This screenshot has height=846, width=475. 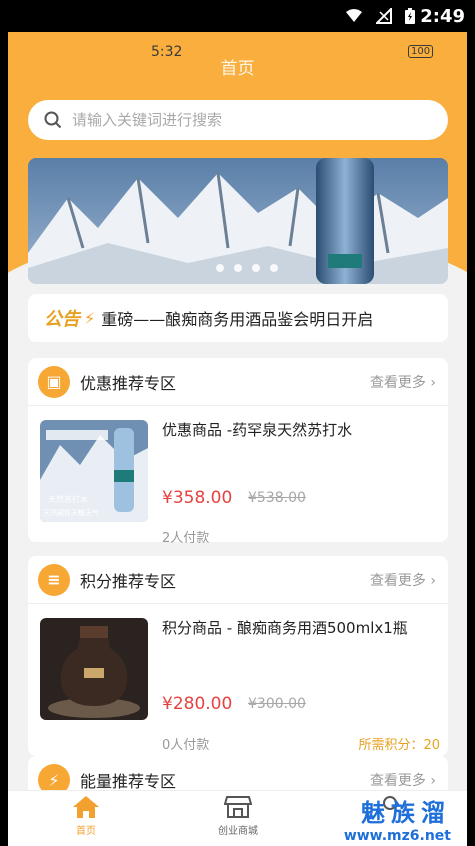 I want to click on megaphone-icon: ⚡, so click(x=90, y=318).